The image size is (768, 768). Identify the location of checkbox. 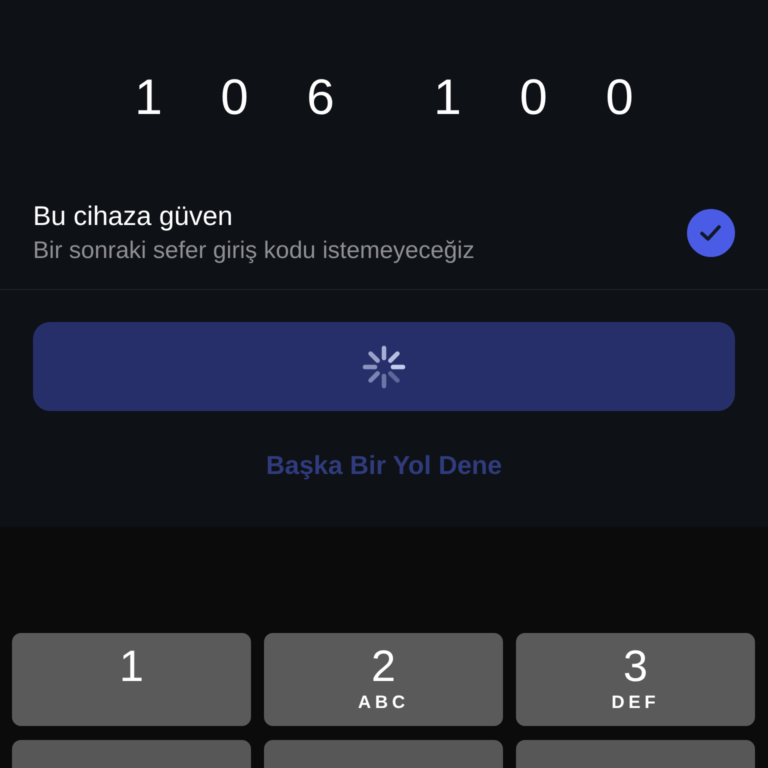
(711, 233).